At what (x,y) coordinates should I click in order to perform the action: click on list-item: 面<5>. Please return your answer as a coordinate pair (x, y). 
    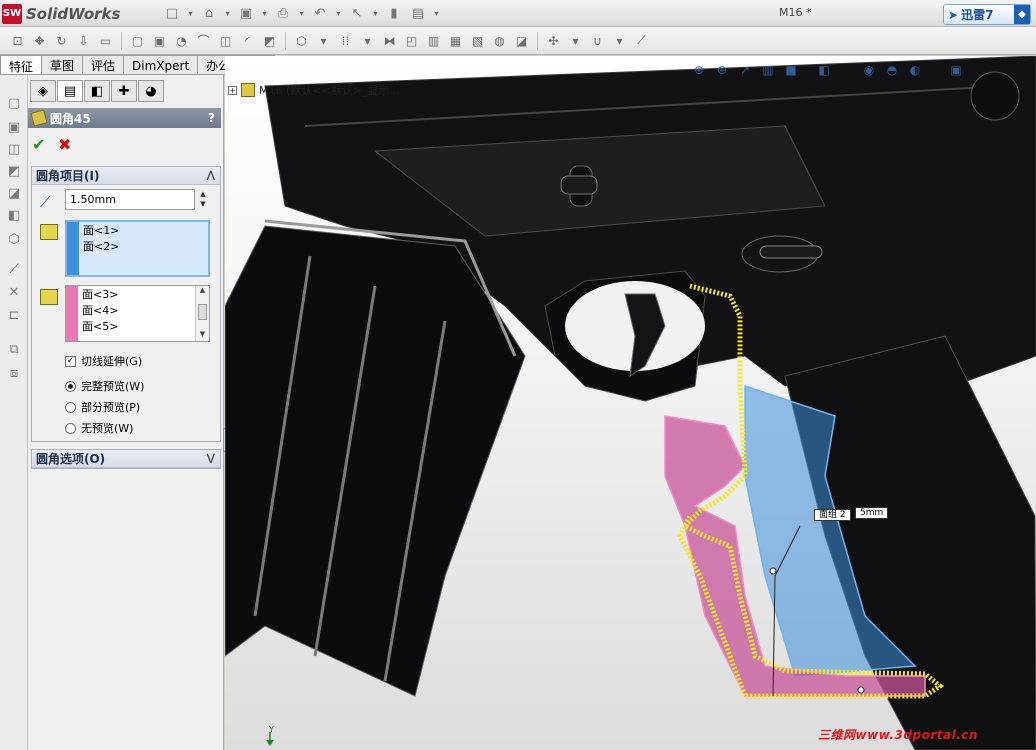
    Looking at the image, I should click on (100, 327).